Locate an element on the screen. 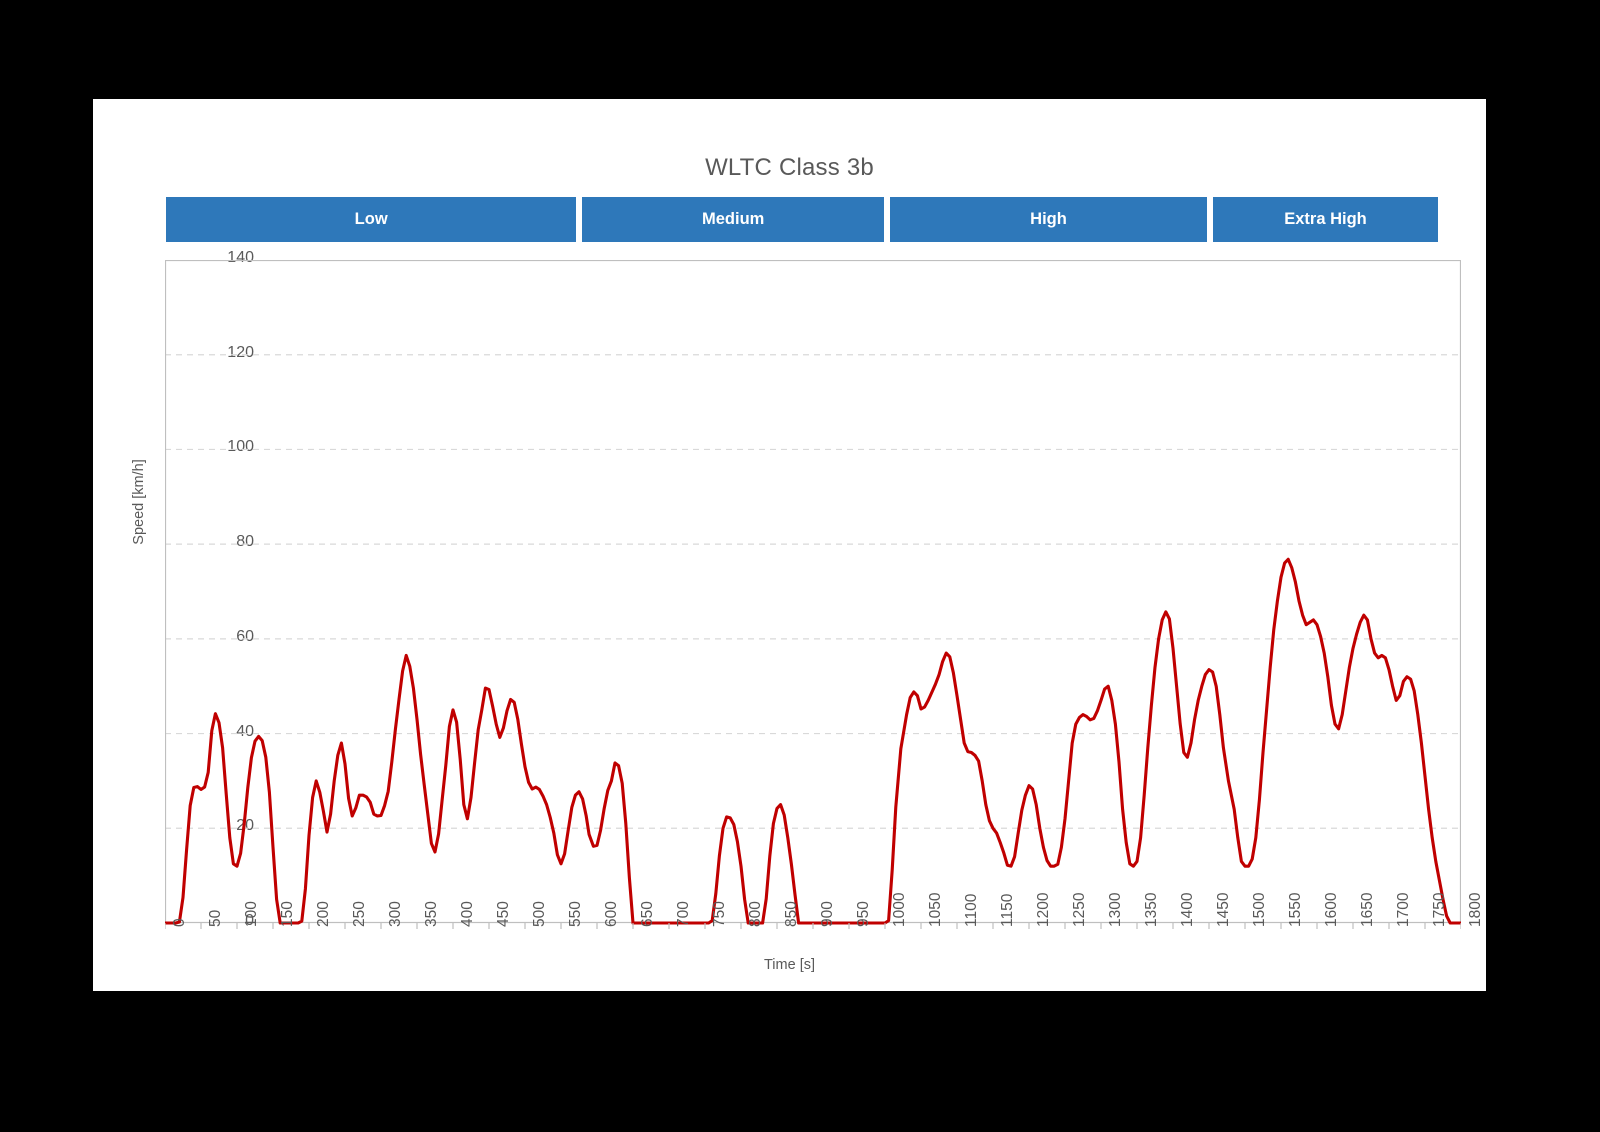  x-tick-label: 1500 is located at coordinates (1259, 909).